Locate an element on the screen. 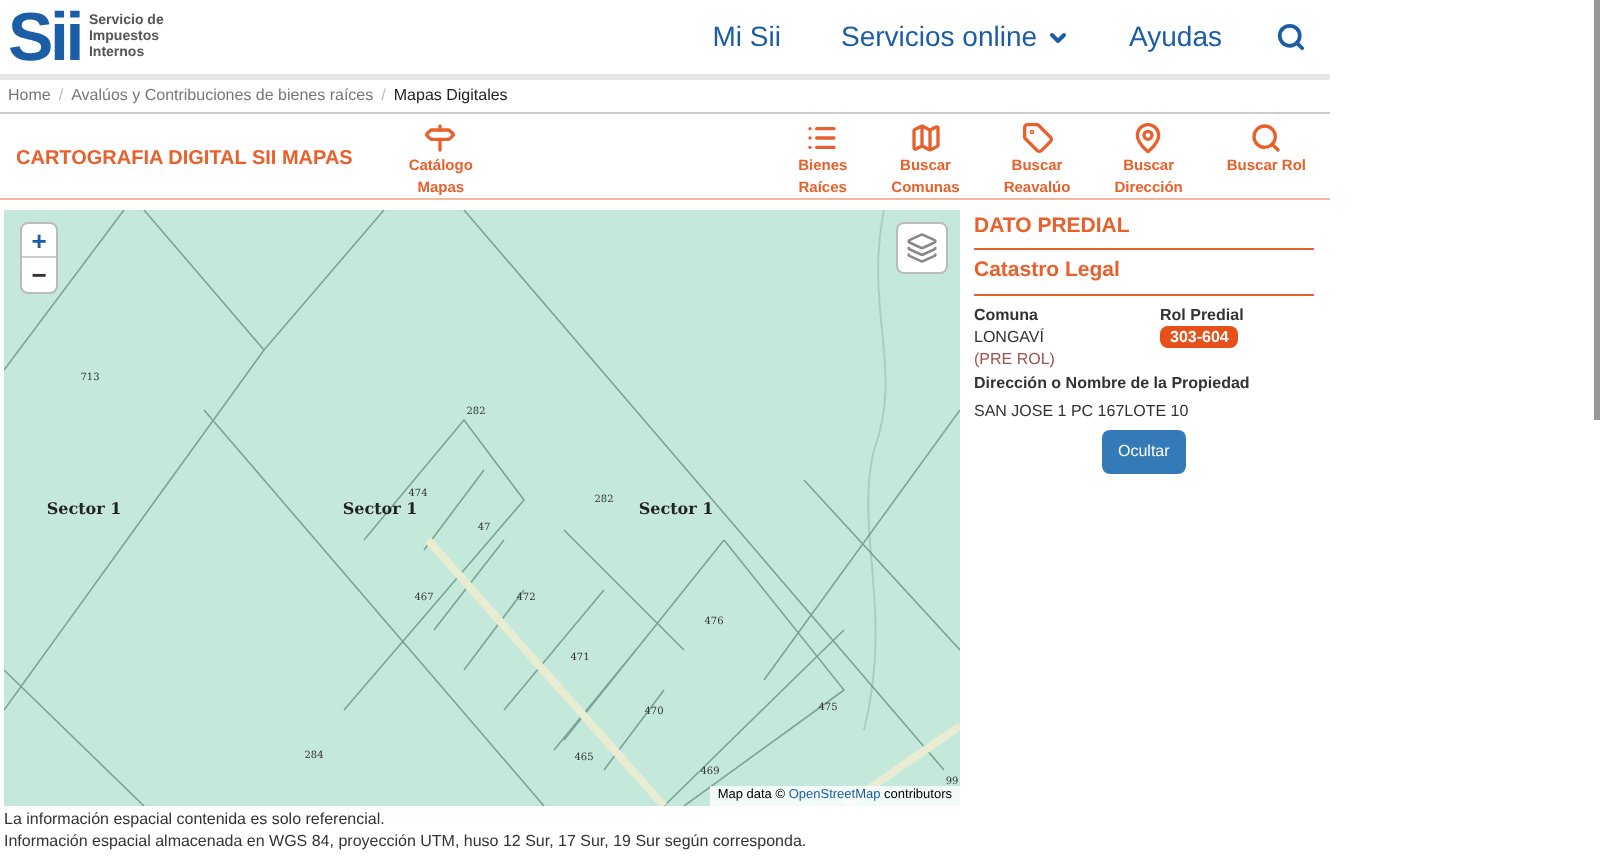 This screenshot has height=862, width=1600. logo-mark: Sii is located at coordinates (44, 37).